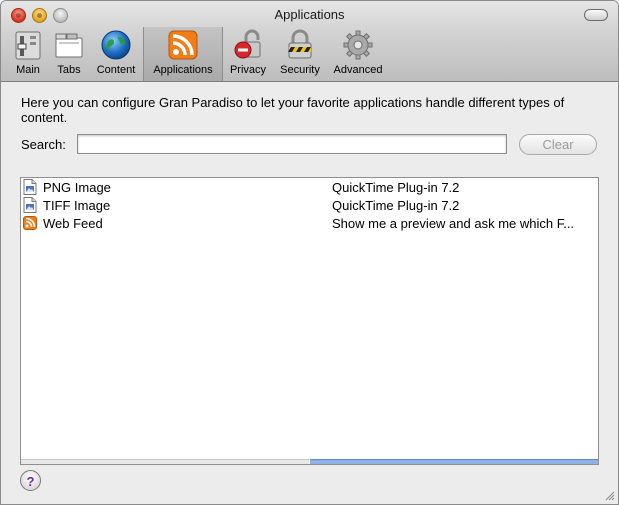  What do you see at coordinates (300, 70) in the screenshot?
I see `toolbar-security-label: Security` at bounding box center [300, 70].